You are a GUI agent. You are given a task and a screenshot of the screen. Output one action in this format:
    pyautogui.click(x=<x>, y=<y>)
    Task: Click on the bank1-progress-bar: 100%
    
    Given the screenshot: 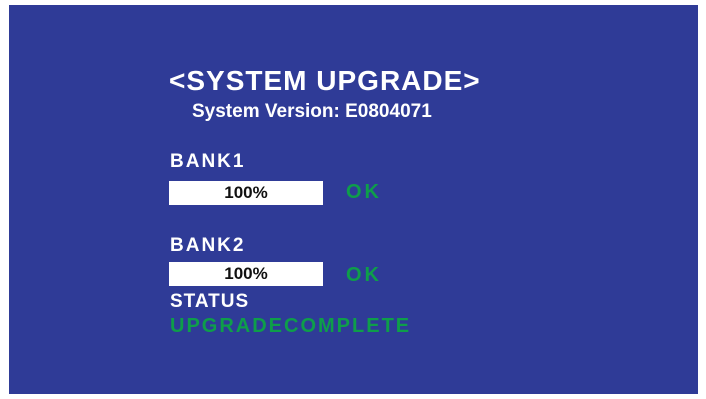 What is the action you would take?
    pyautogui.click(x=246, y=193)
    